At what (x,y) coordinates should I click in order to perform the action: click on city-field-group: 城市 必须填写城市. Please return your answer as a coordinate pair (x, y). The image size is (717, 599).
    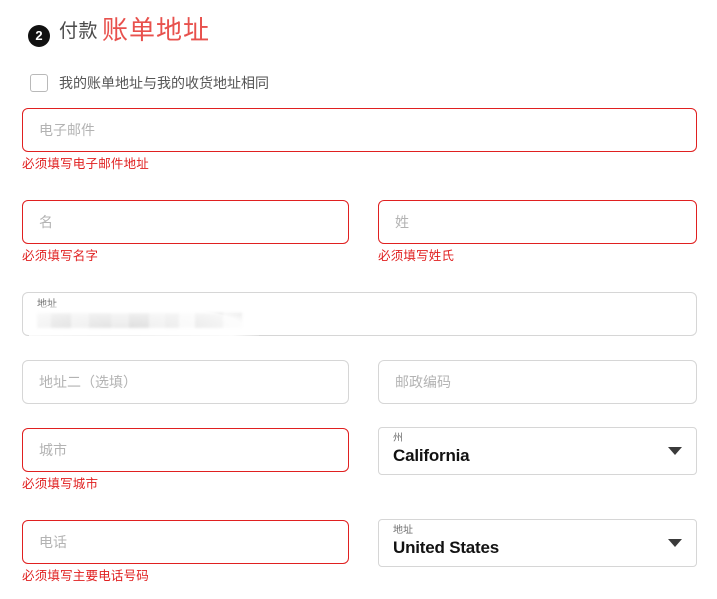
    Looking at the image, I should click on (185, 460).